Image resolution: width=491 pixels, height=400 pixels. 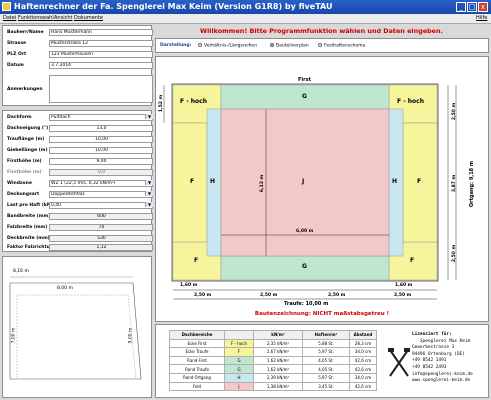 I want to click on maximize-button: □, so click(x=472, y=7).